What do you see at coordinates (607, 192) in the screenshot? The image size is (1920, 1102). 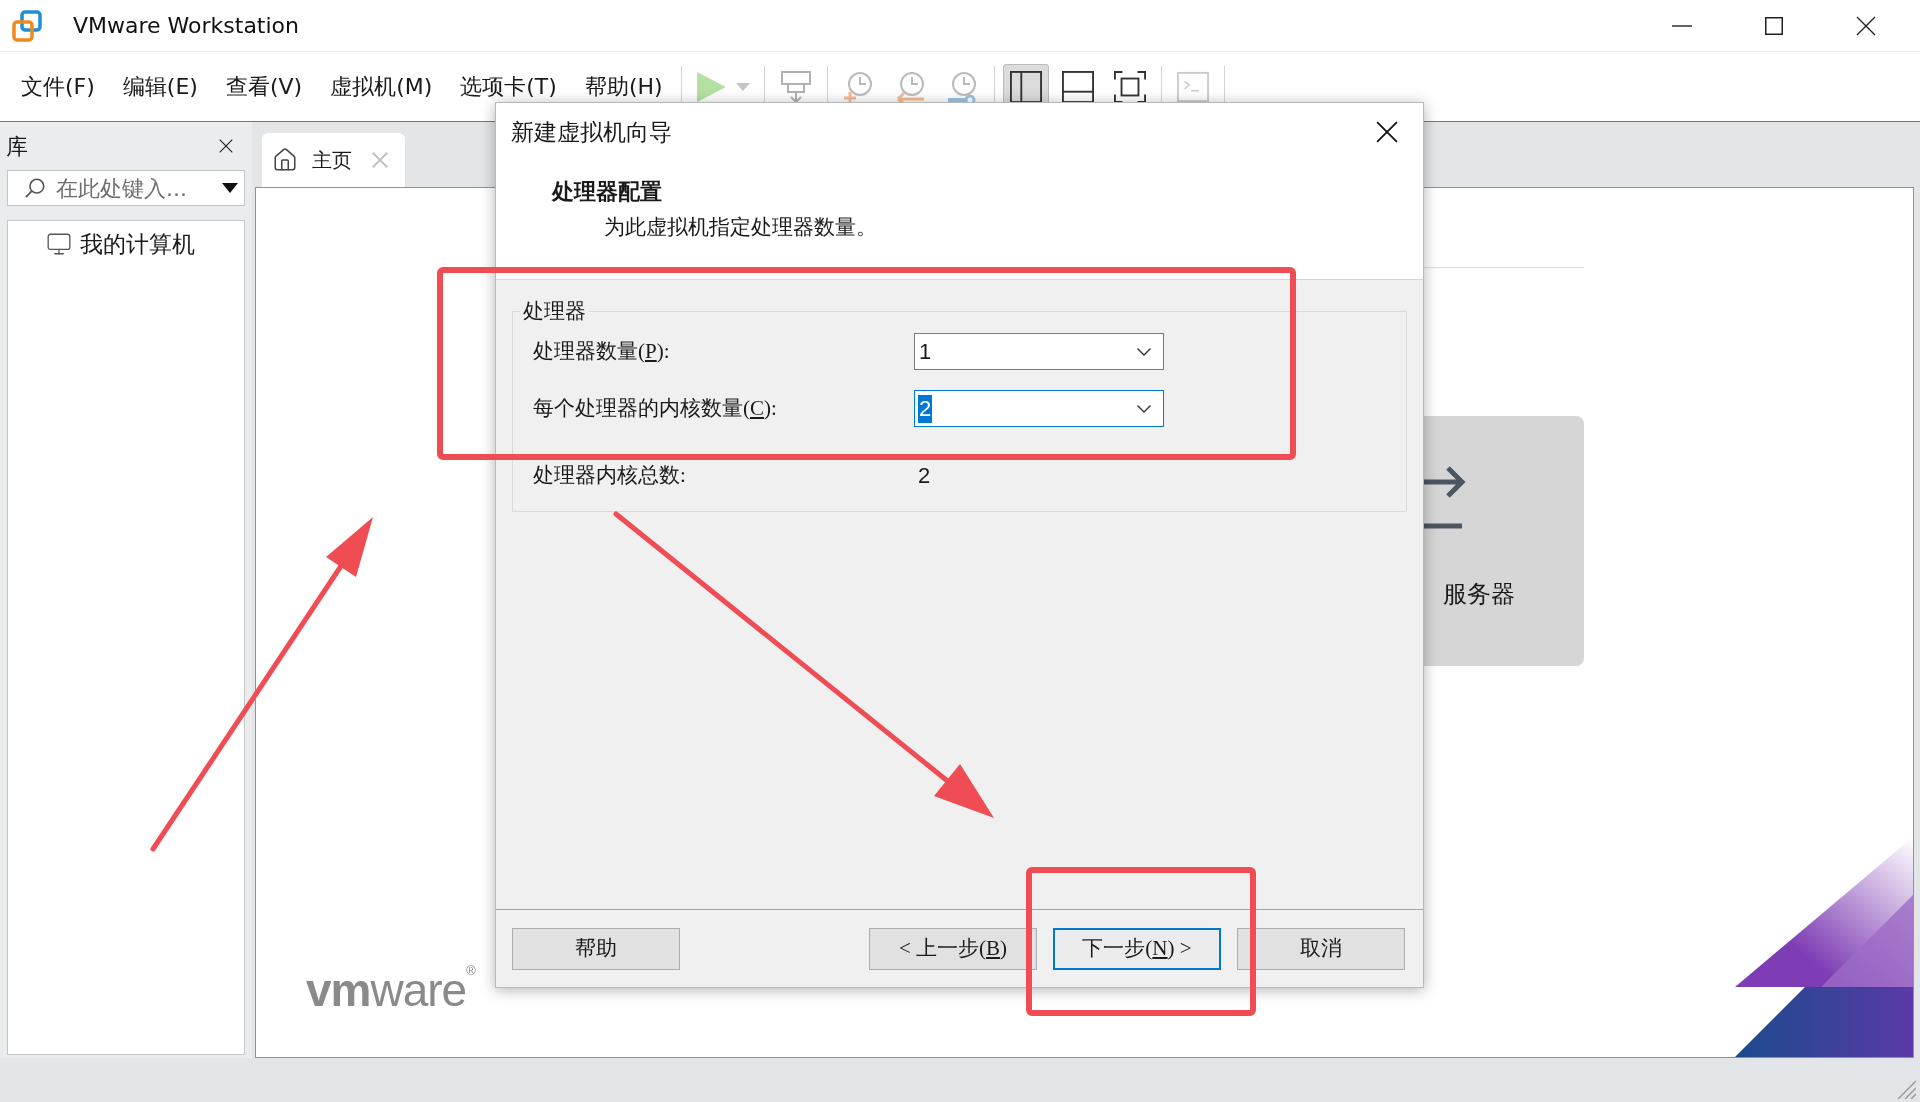 I see `page-heading: 处理器配置` at bounding box center [607, 192].